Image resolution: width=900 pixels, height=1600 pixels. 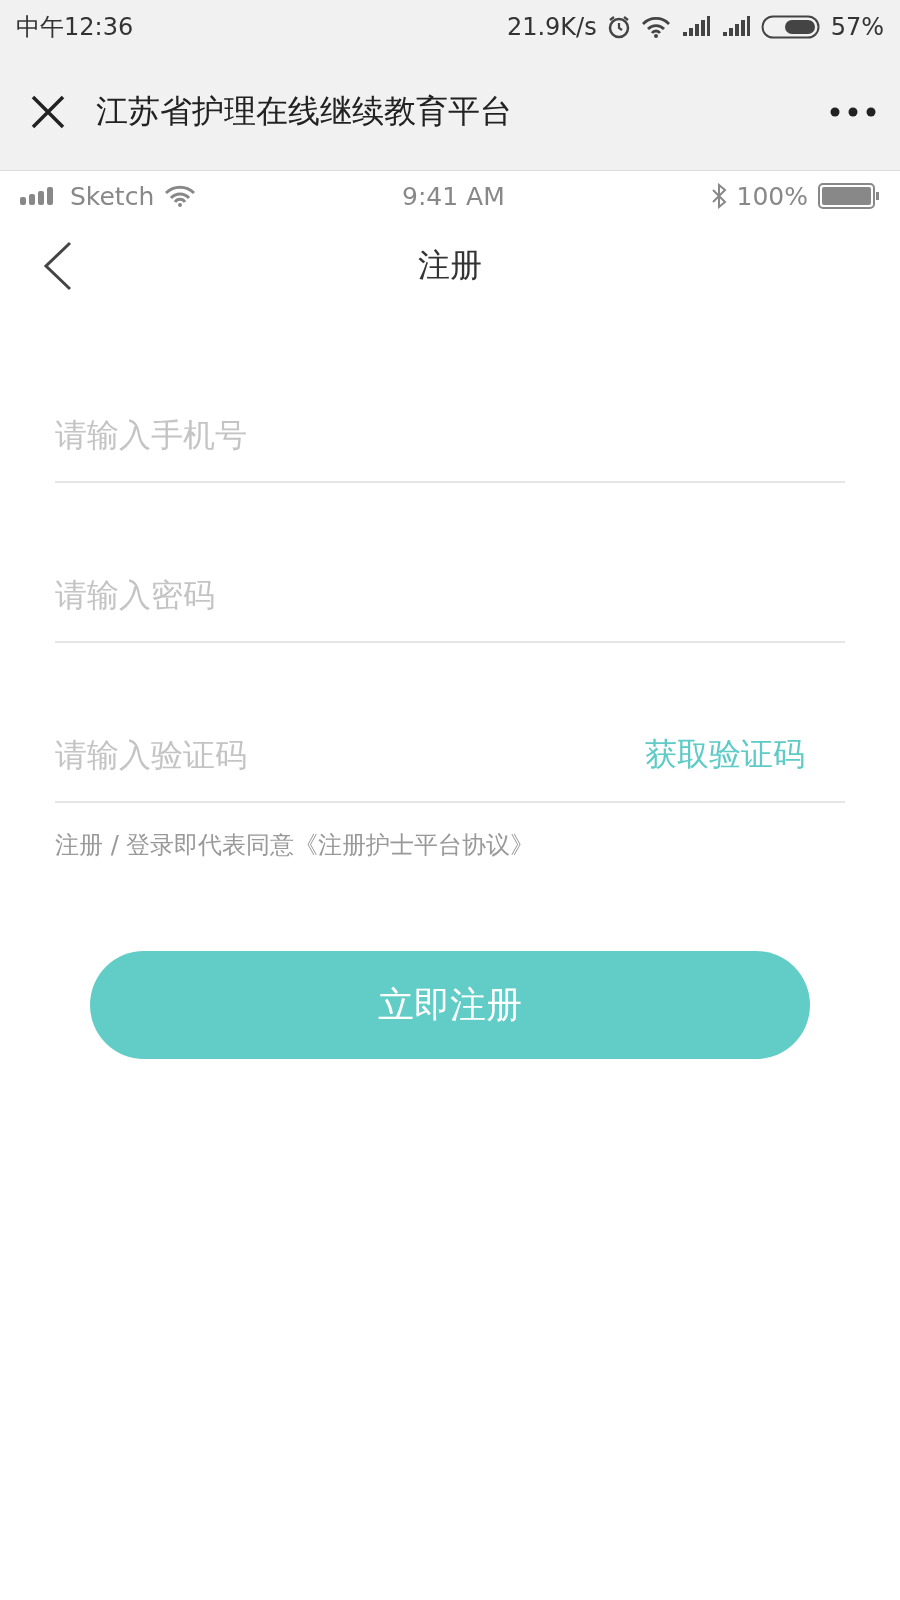 I want to click on battery-percent: 57%, so click(x=857, y=27).